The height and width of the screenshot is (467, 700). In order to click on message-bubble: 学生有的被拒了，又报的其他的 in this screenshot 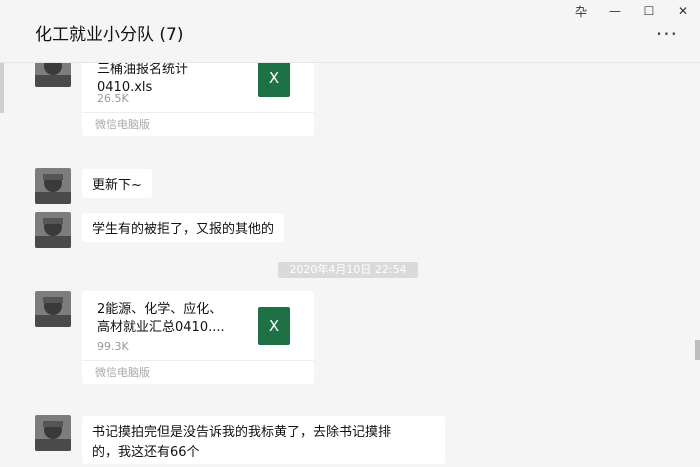, I will do `click(183, 227)`.